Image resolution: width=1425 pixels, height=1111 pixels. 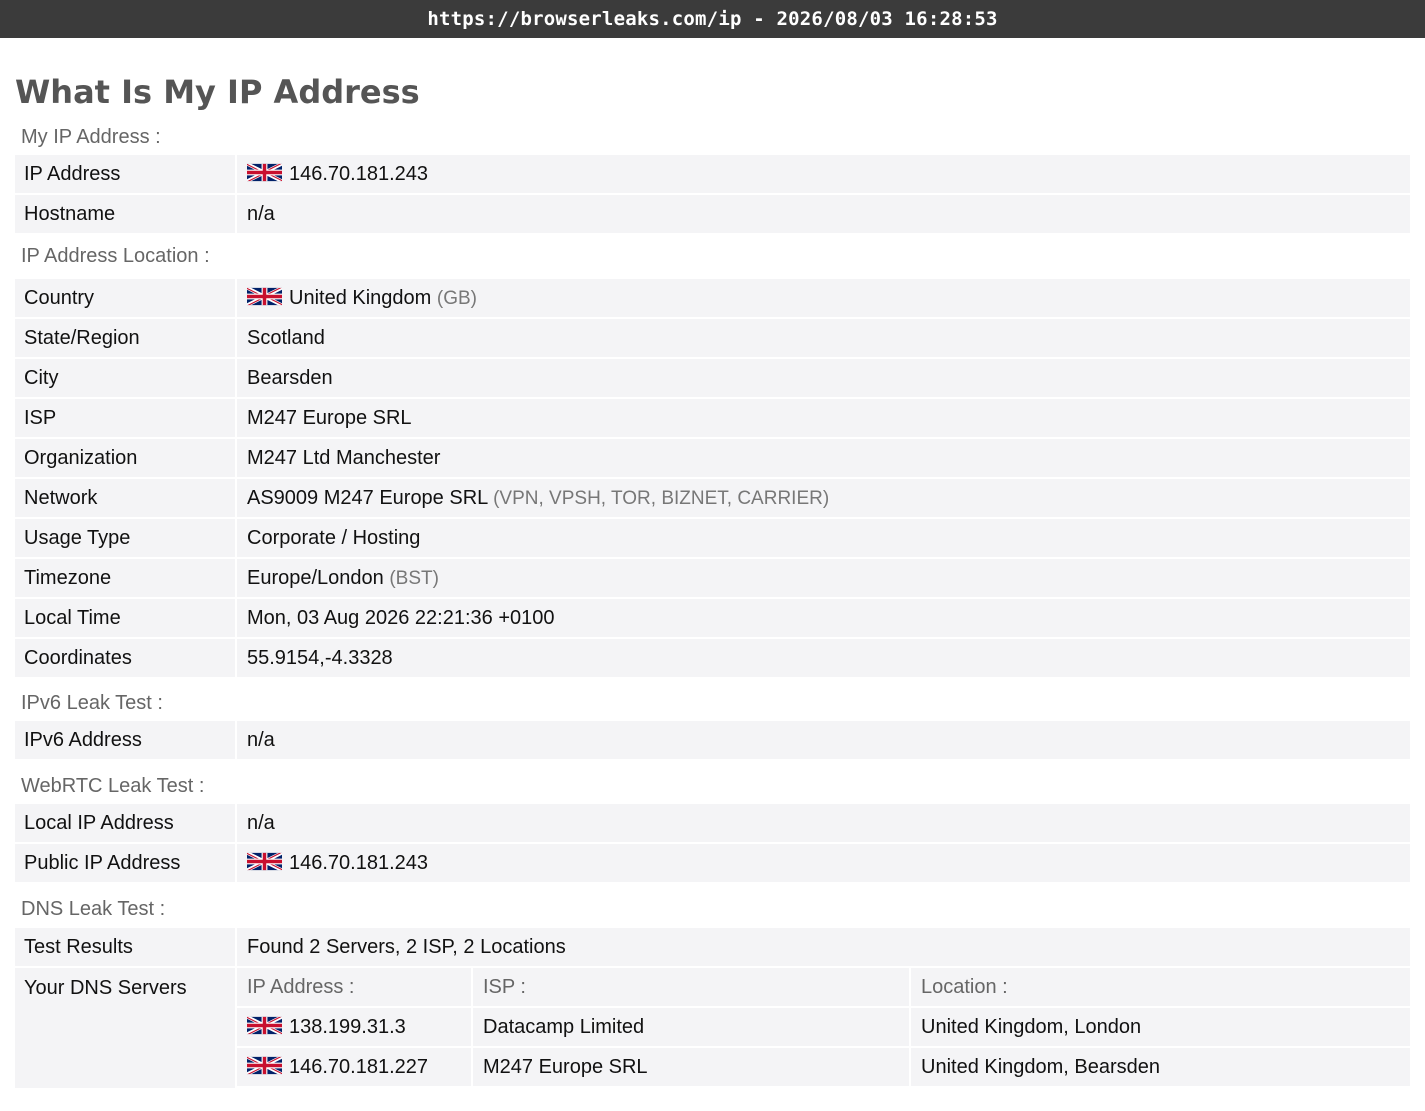 What do you see at coordinates (692, 988) in the screenshot?
I see `dns-col-isp: ISP :` at bounding box center [692, 988].